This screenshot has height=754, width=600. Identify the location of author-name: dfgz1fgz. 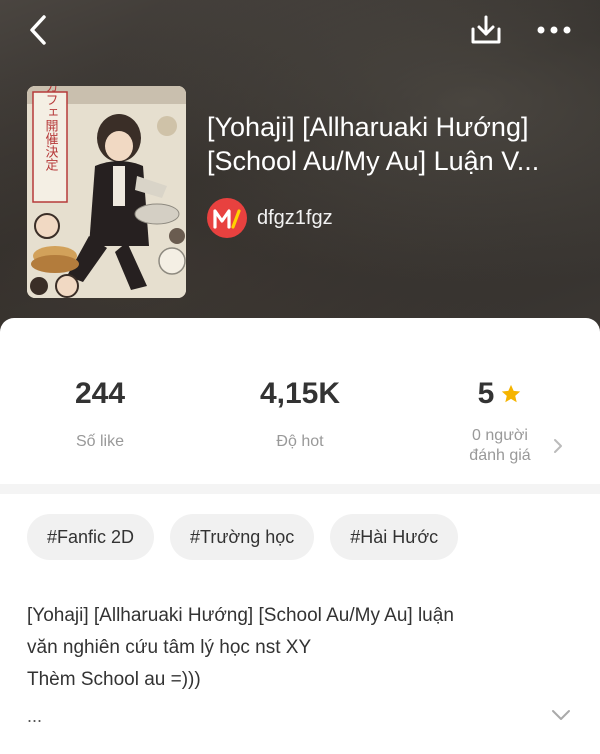
(295, 218).